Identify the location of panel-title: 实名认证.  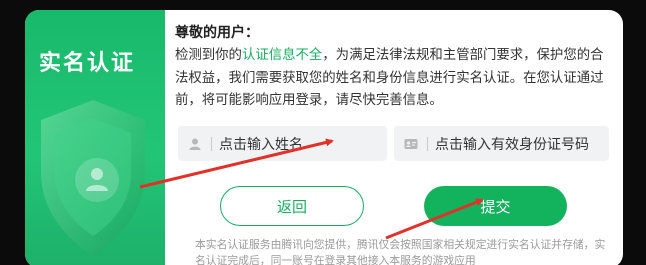
(87, 63).